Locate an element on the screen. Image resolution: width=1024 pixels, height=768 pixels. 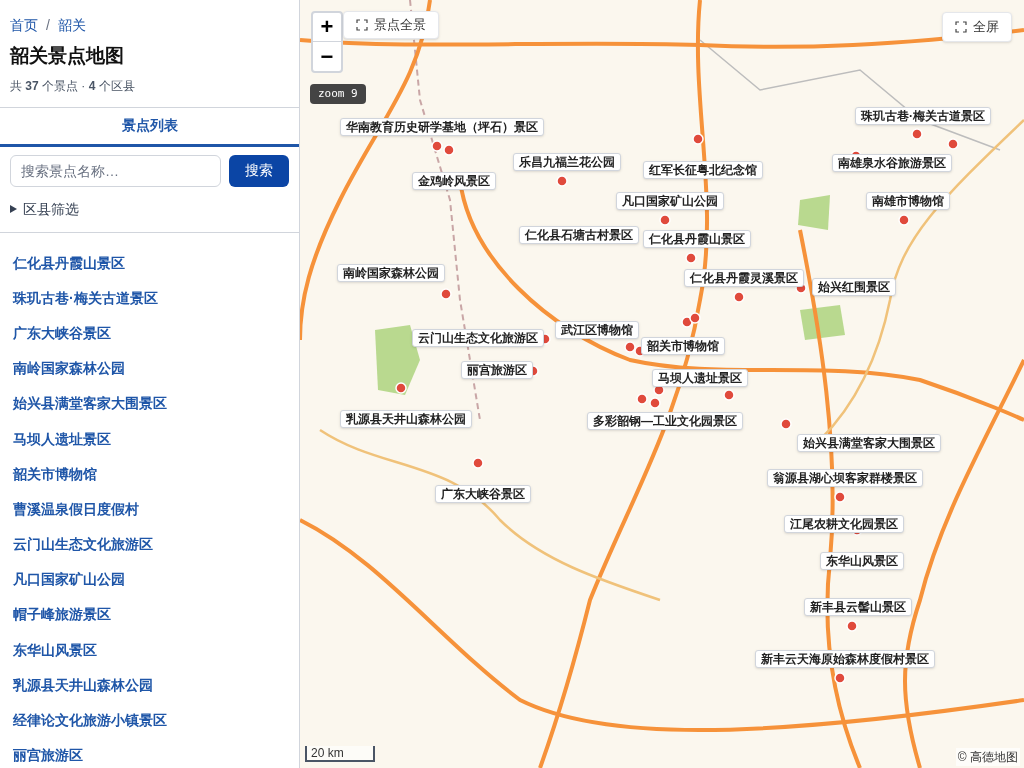
zoom-level-badge: zoom 9 is located at coordinates (338, 94).